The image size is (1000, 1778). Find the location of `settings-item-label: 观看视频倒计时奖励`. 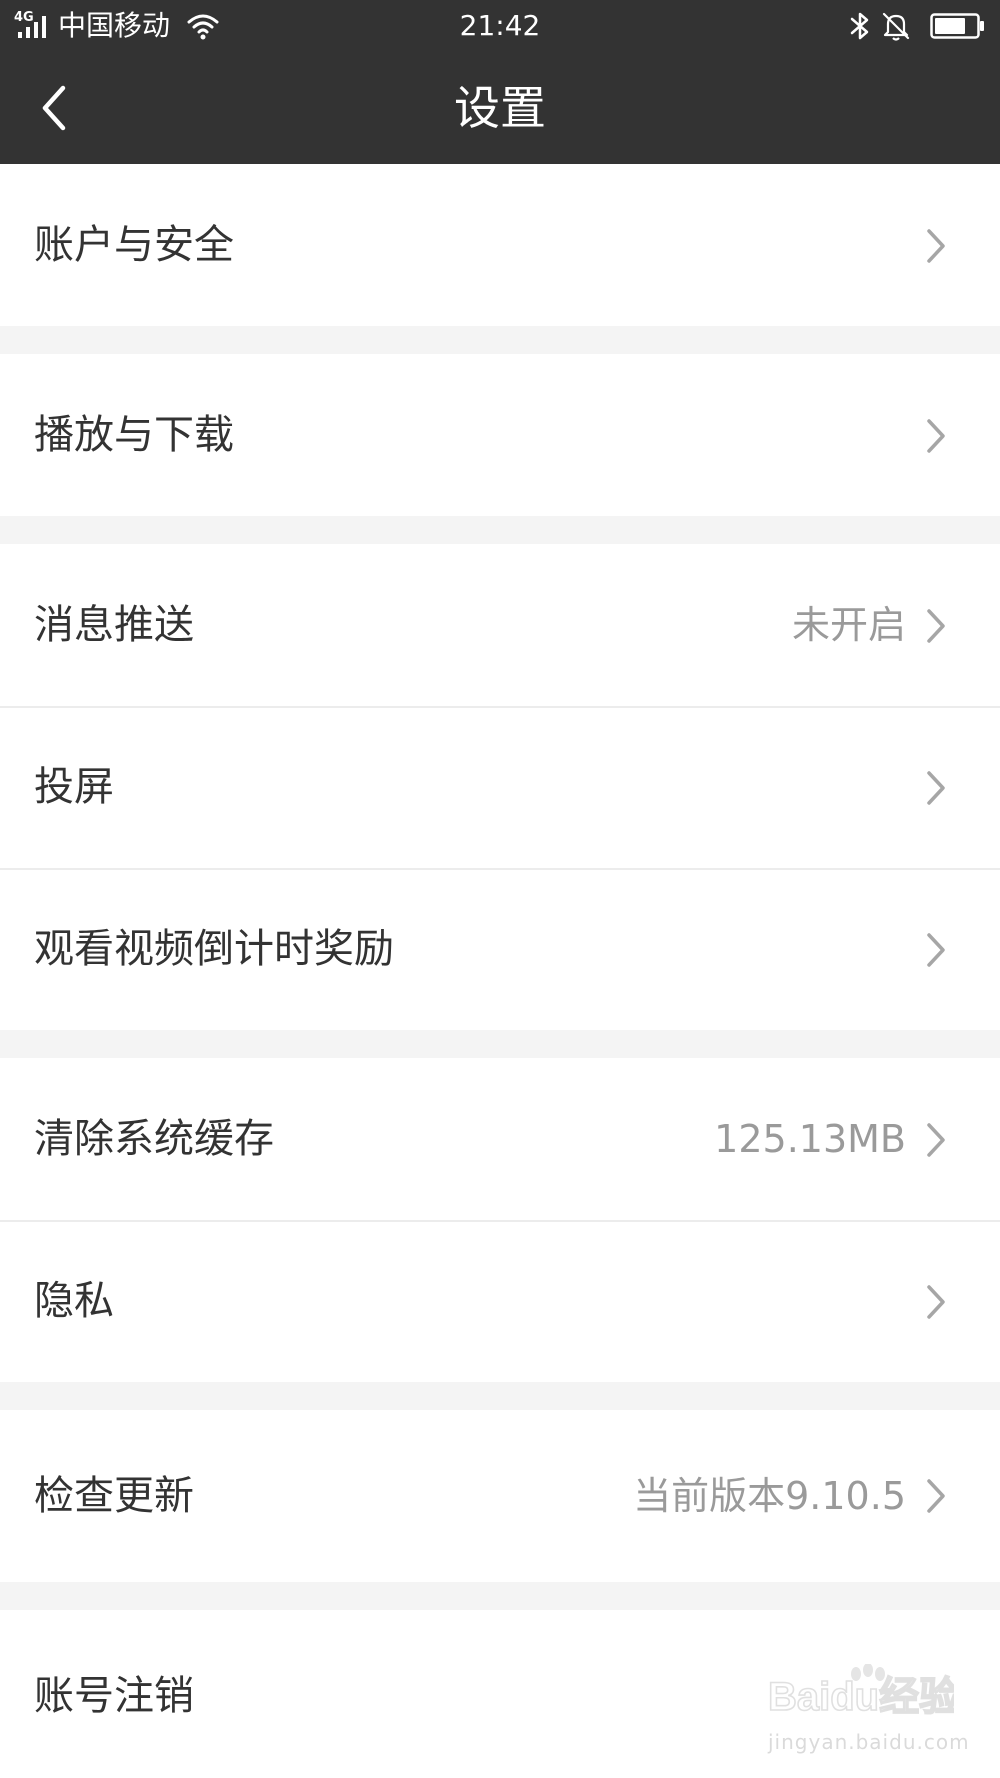

settings-item-label: 观看视频倒计时奖励 is located at coordinates (214, 949).